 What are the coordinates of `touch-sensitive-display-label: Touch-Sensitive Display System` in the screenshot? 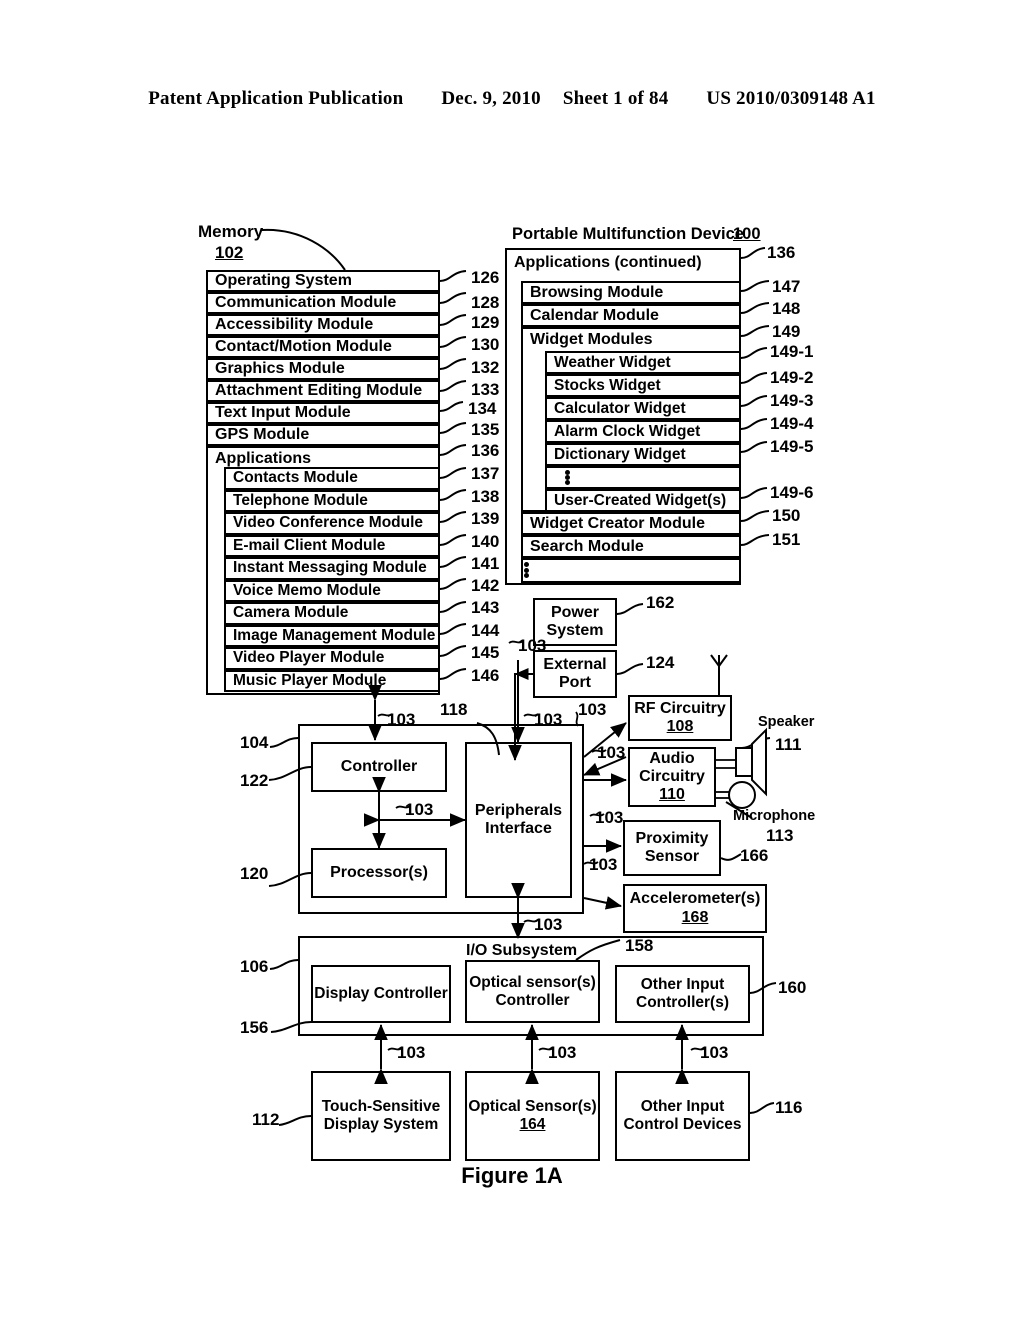 It's located at (381, 1115).